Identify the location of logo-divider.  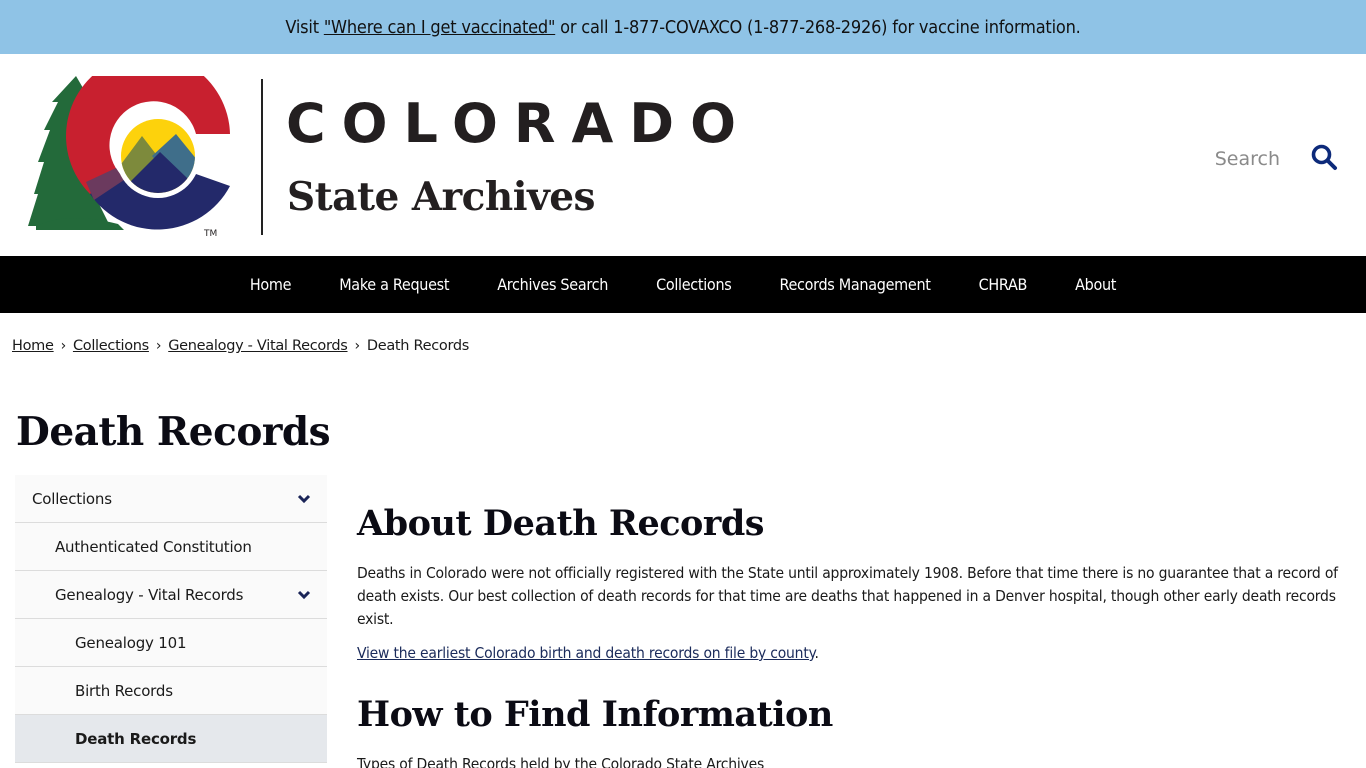
(262, 157).